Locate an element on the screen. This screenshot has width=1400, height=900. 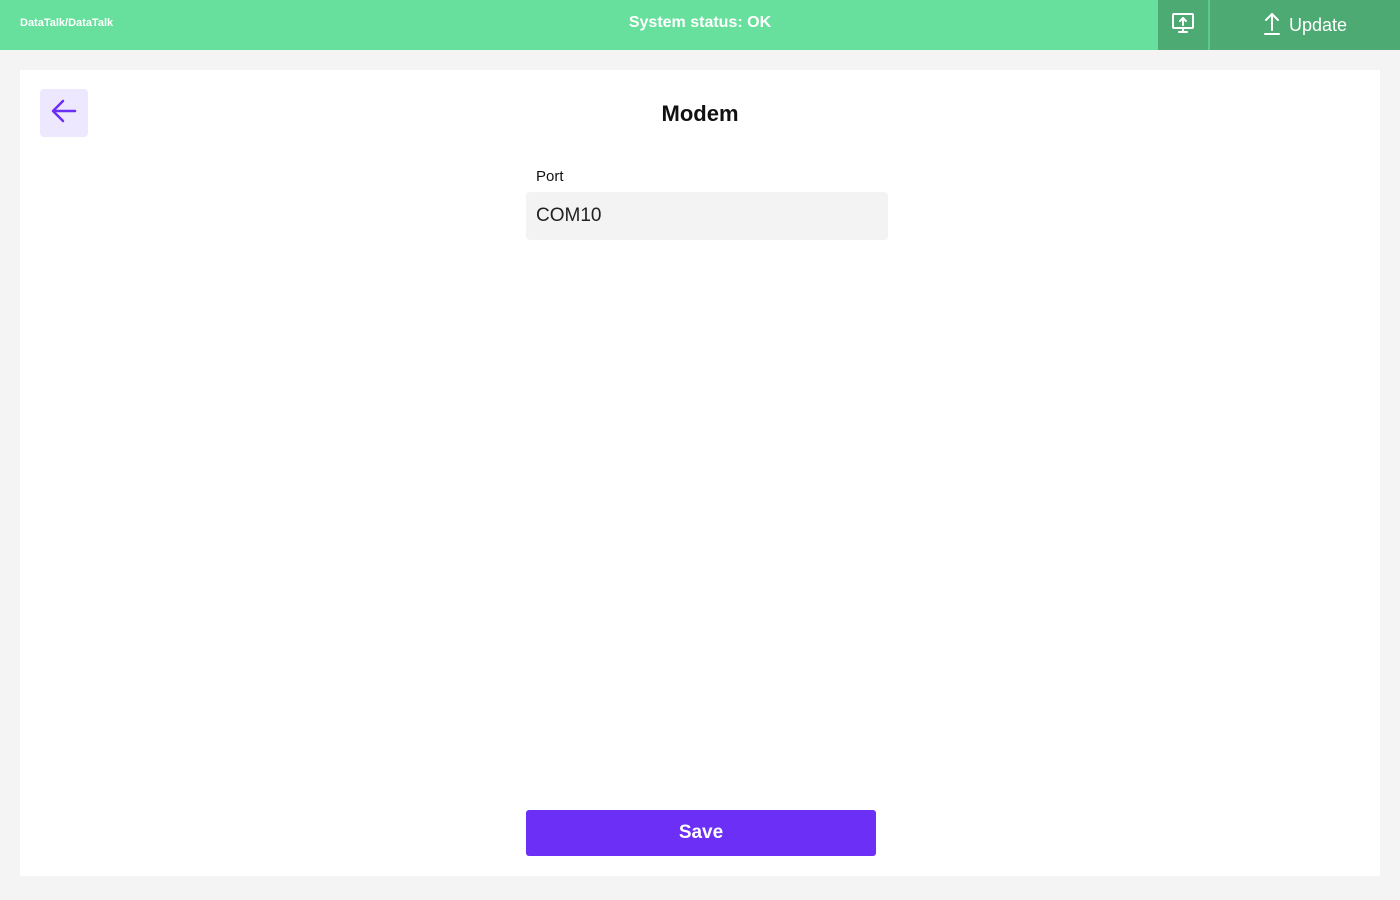
save-button: Save is located at coordinates (701, 833).